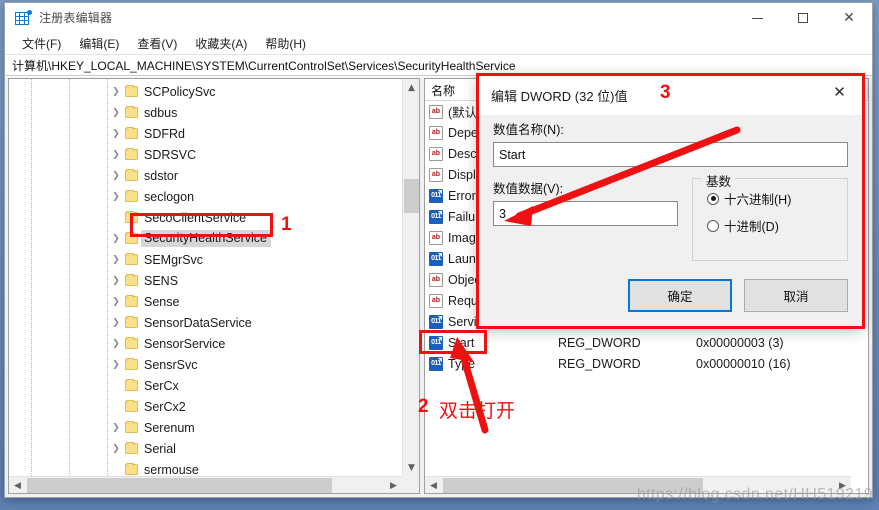  What do you see at coordinates (410, 277) in the screenshot?
I see `tree-vertical-scrollbar: ▲ ▼` at bounding box center [410, 277].